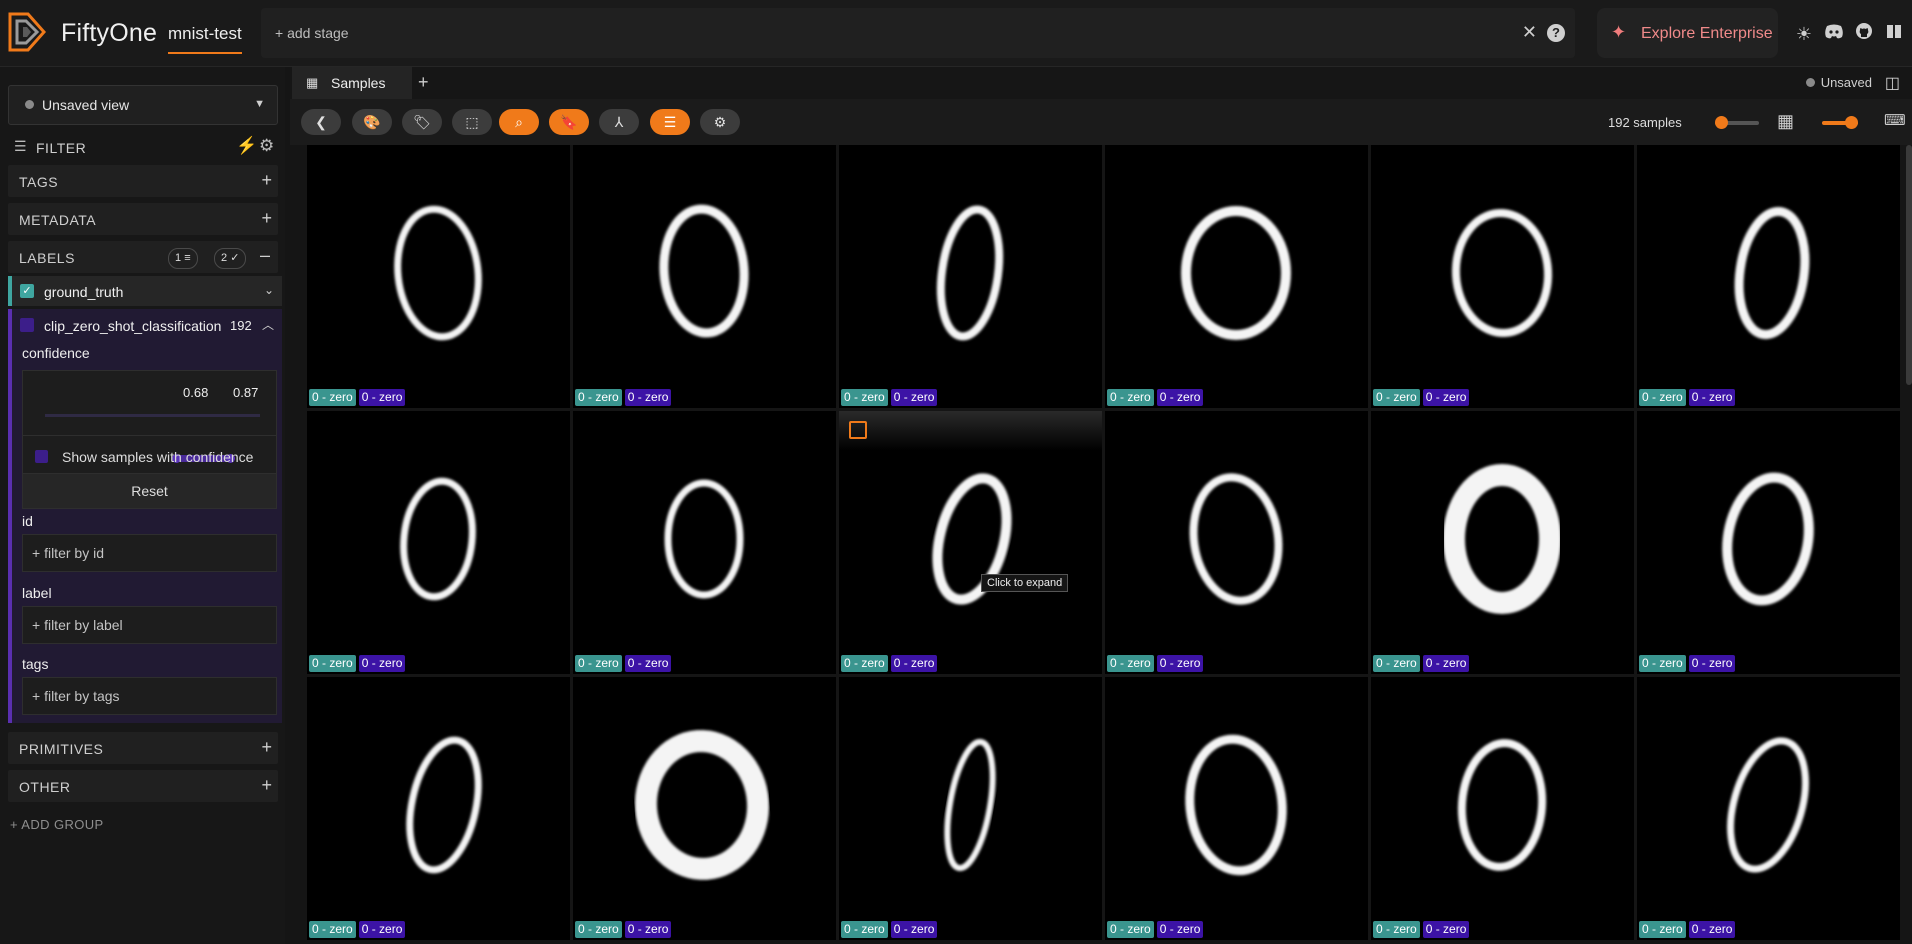 This screenshot has width=1912, height=944. Describe the element at coordinates (265, 255) in the screenshot. I see `minus-icon: –` at that location.